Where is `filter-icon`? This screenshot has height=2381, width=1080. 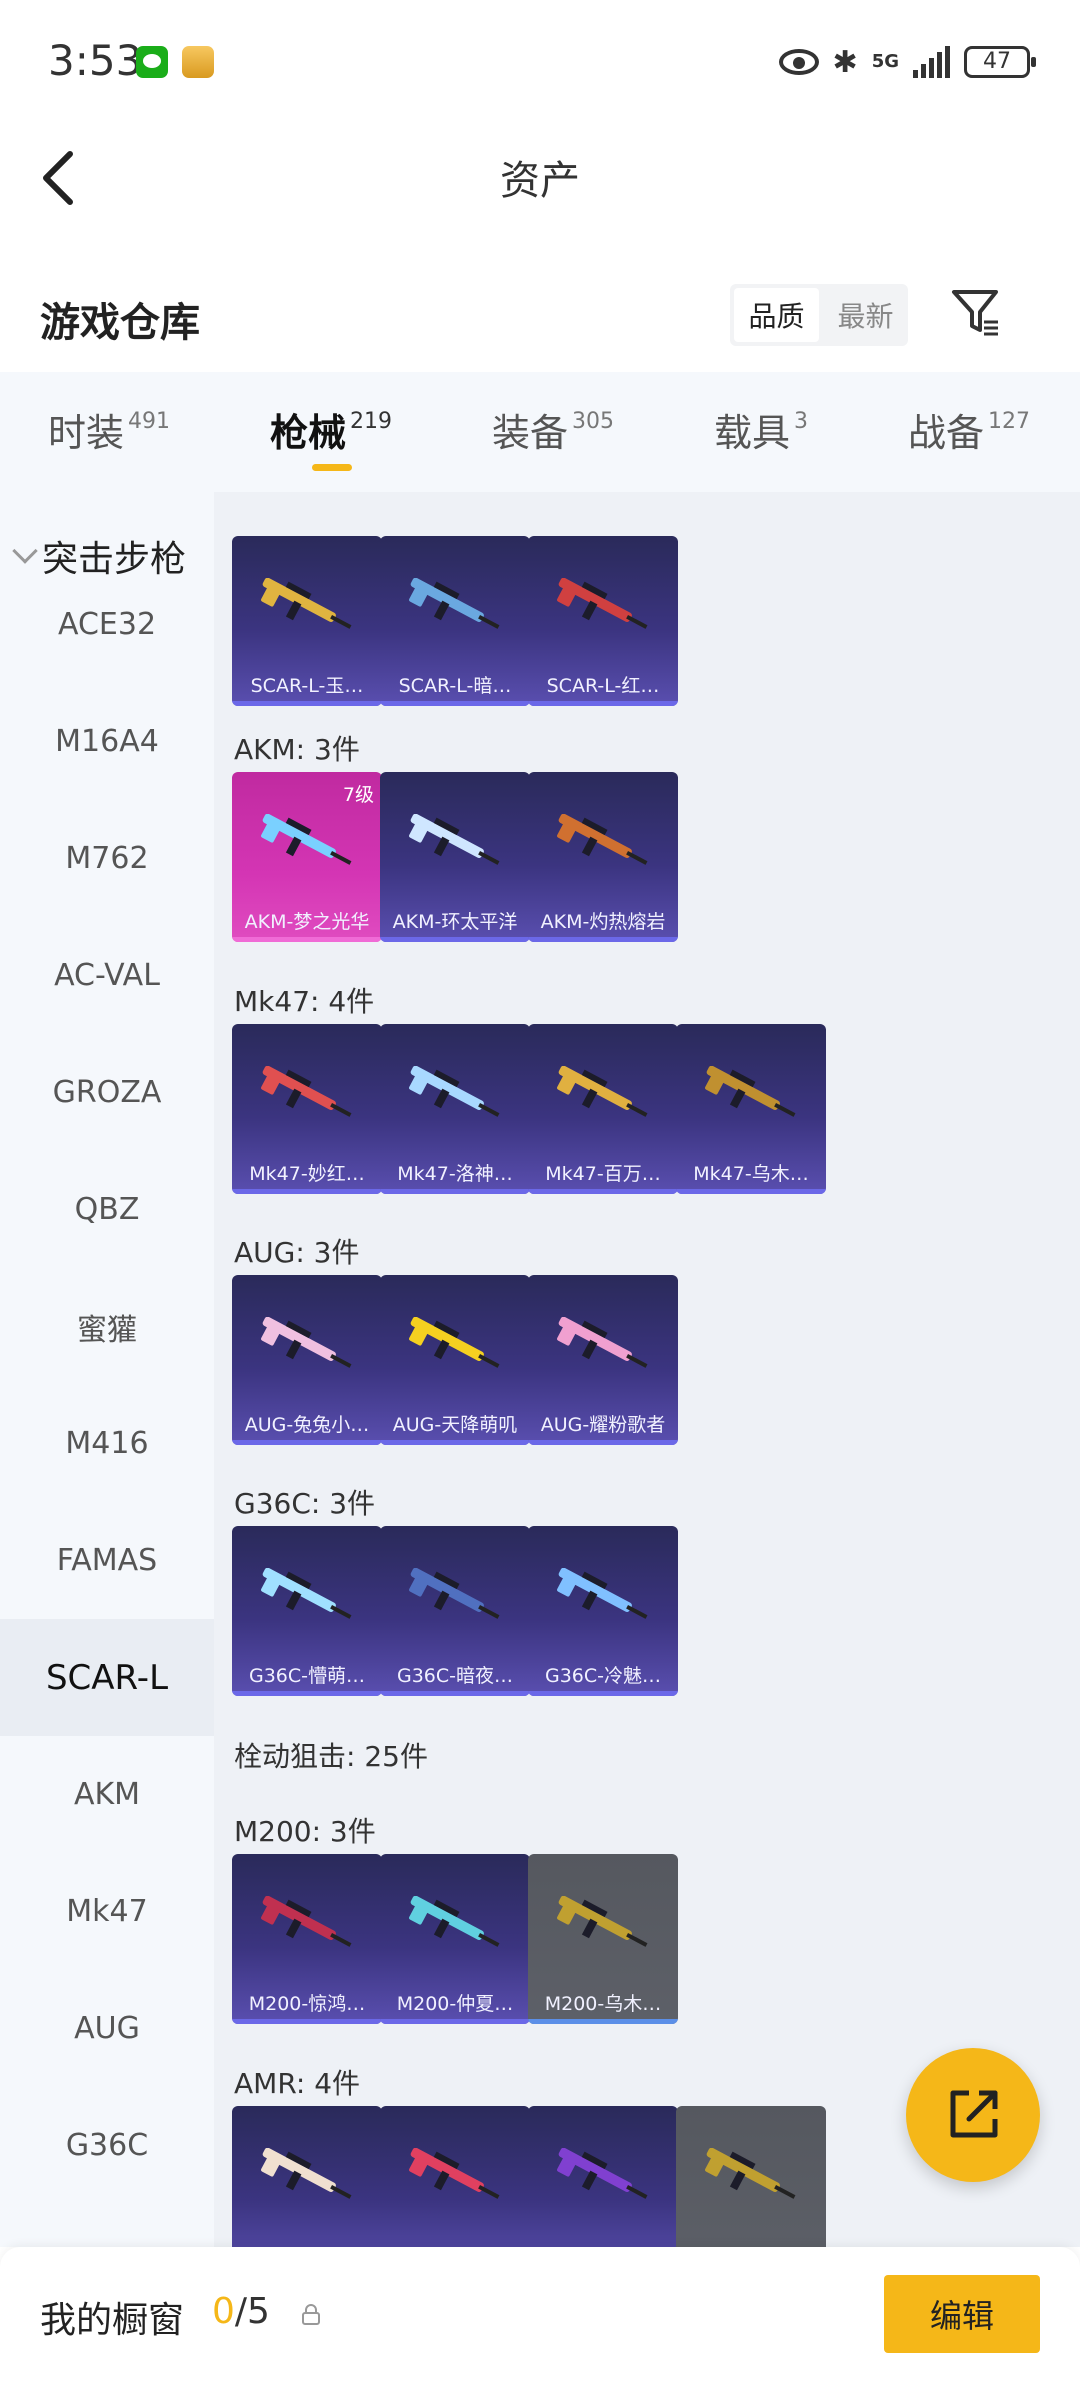 filter-icon is located at coordinates (976, 312).